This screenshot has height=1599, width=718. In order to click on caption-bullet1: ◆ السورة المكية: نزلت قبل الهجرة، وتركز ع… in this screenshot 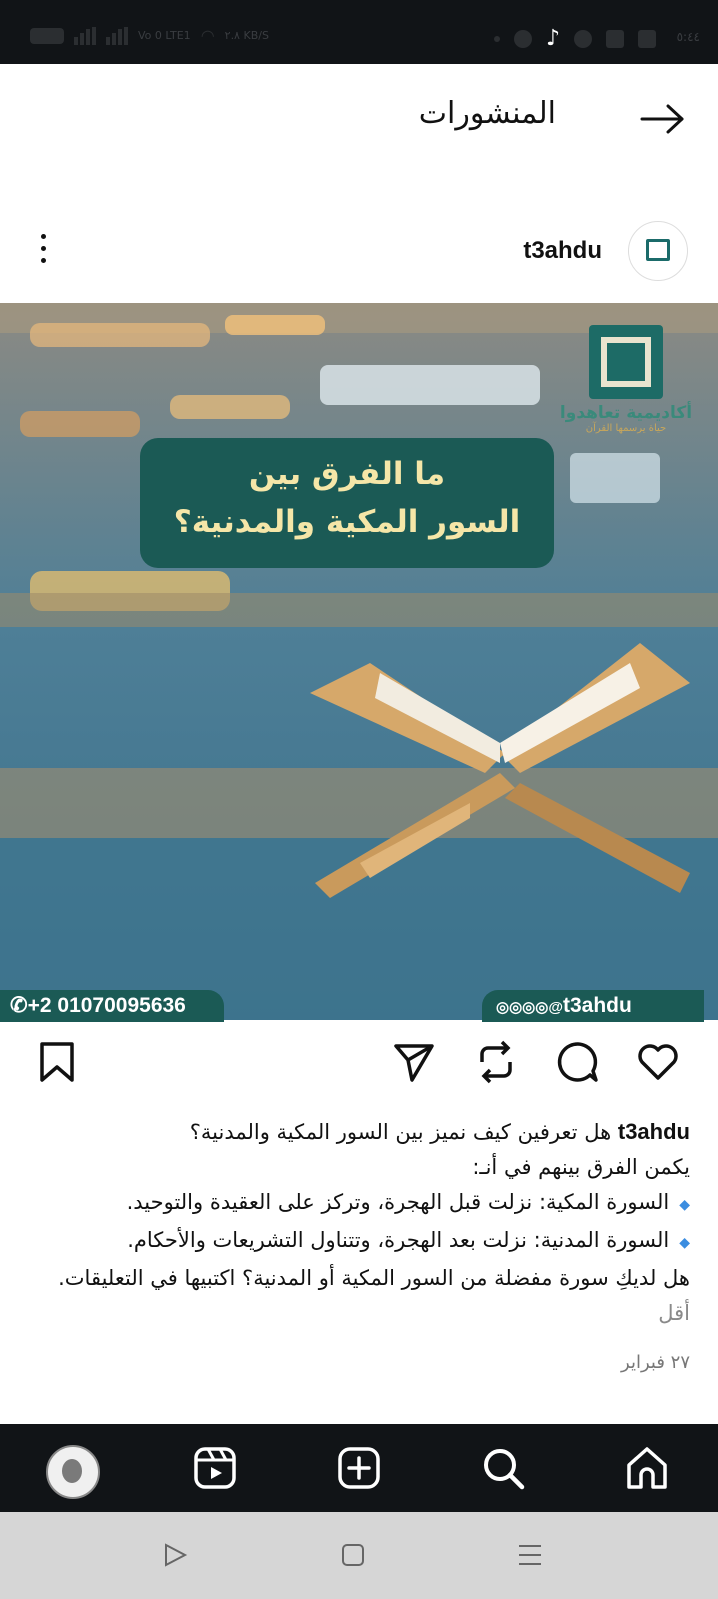, I will do `click(358, 1204)`.